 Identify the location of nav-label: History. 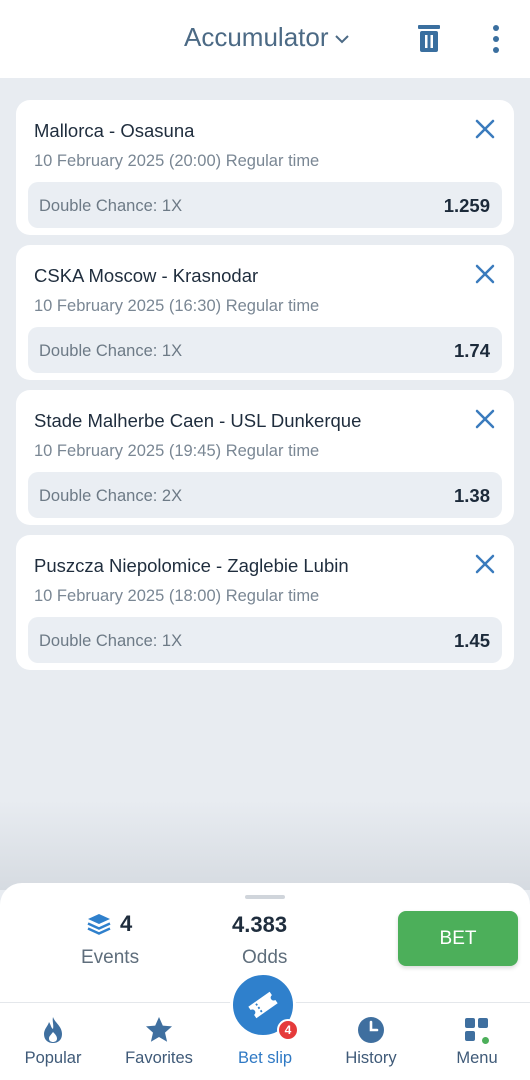
(371, 1058).